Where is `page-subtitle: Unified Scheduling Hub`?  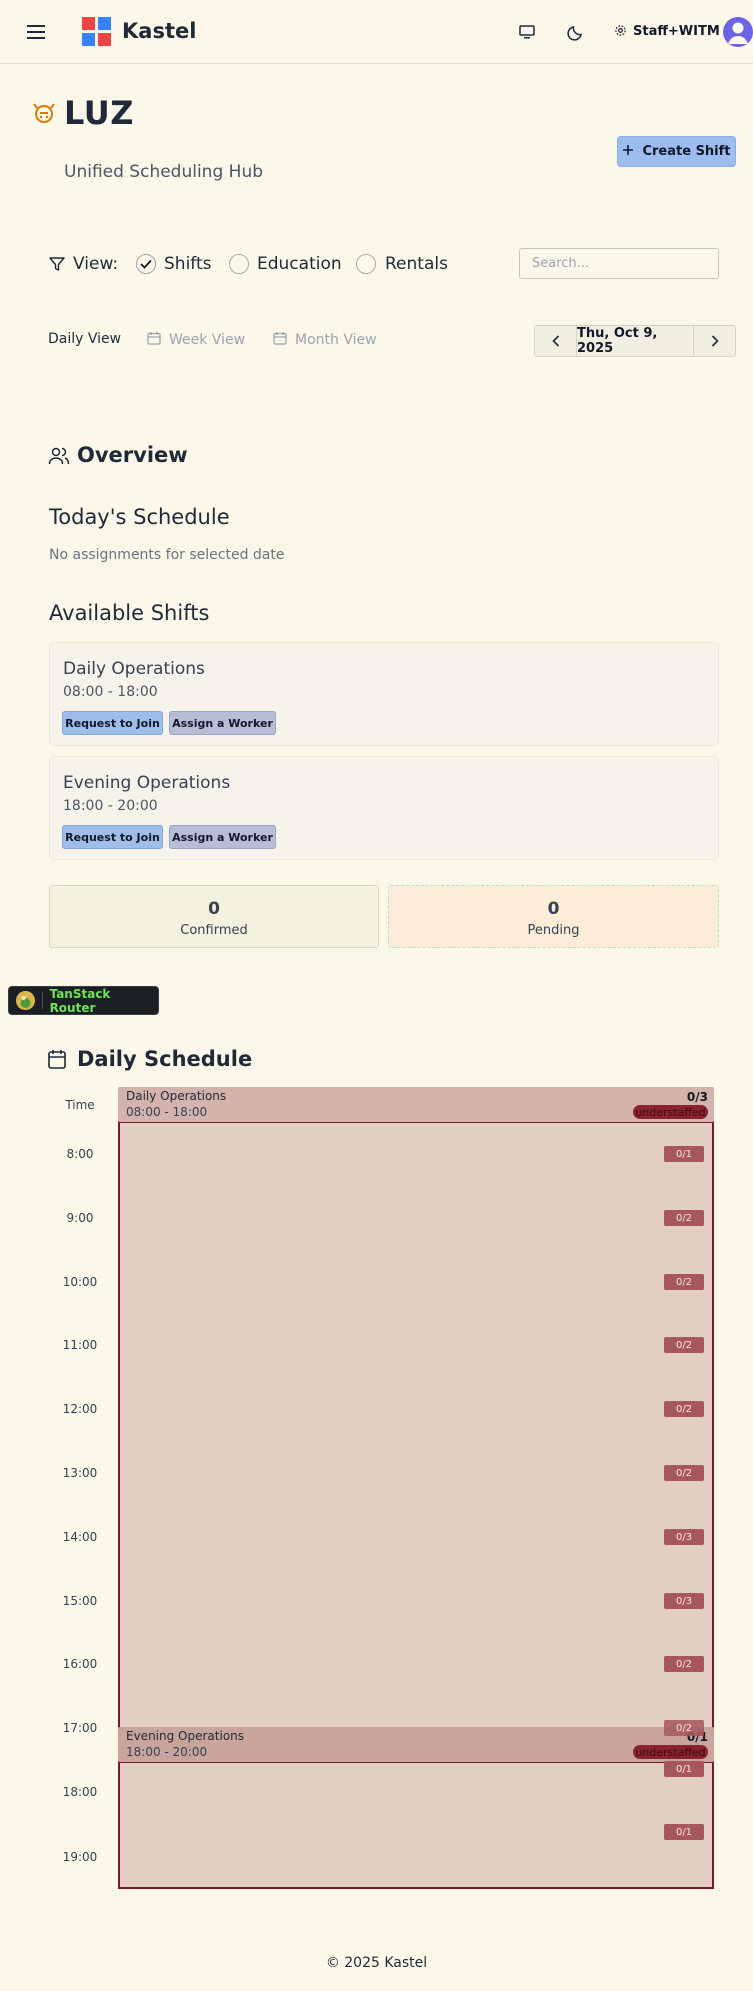
page-subtitle: Unified Scheduling Hub is located at coordinates (164, 172).